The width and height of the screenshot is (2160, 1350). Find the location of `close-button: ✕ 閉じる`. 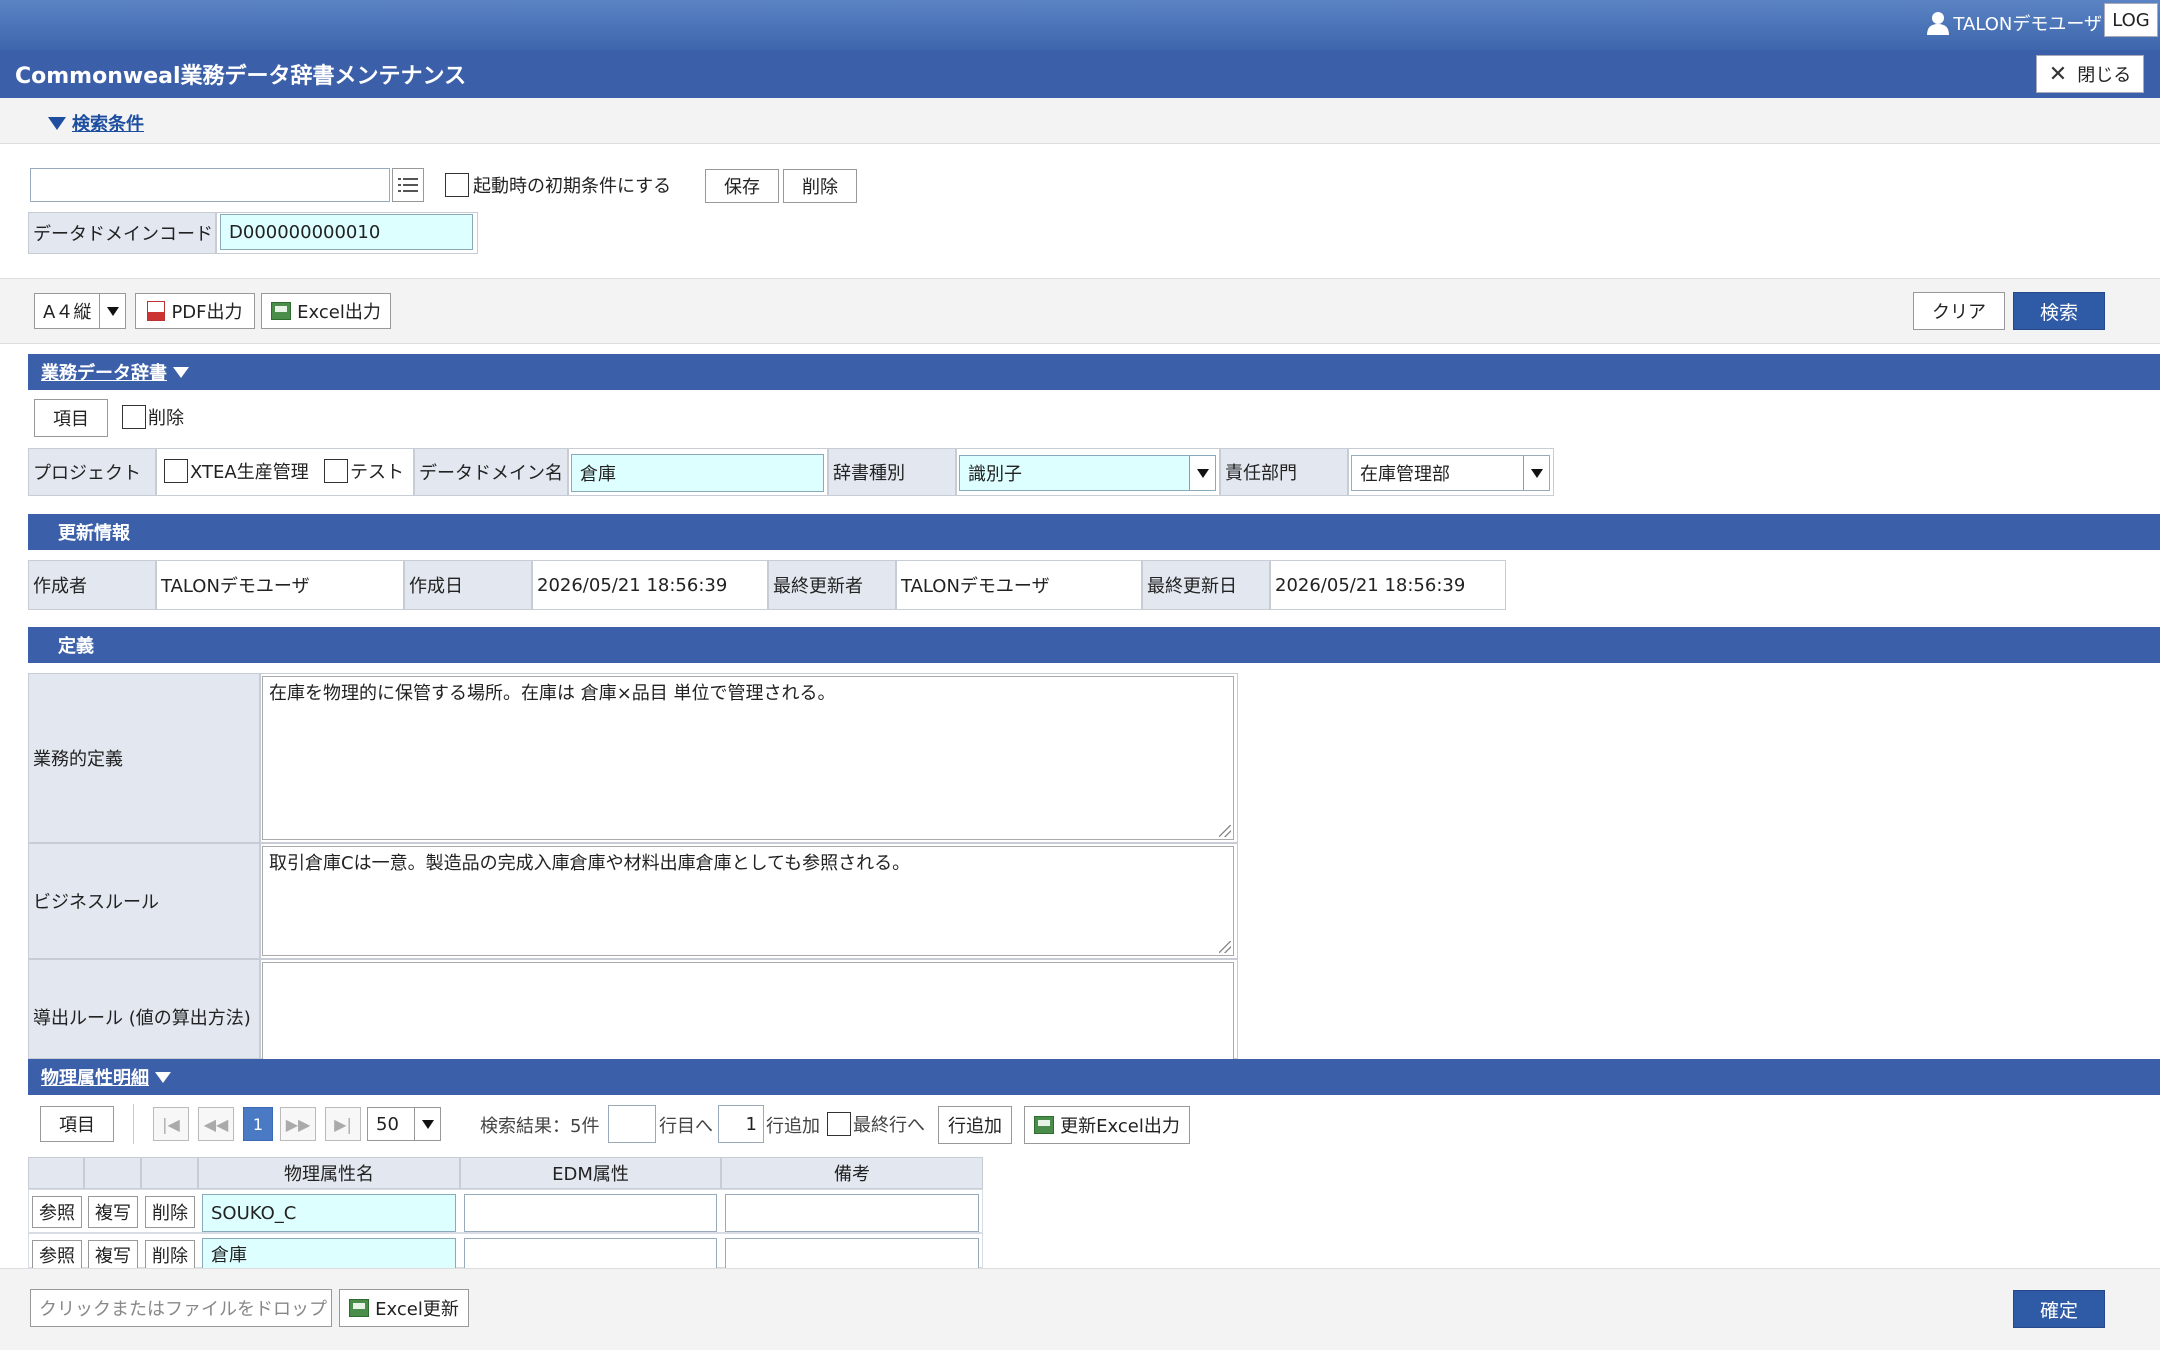

close-button: ✕ 閉じる is located at coordinates (2090, 74).